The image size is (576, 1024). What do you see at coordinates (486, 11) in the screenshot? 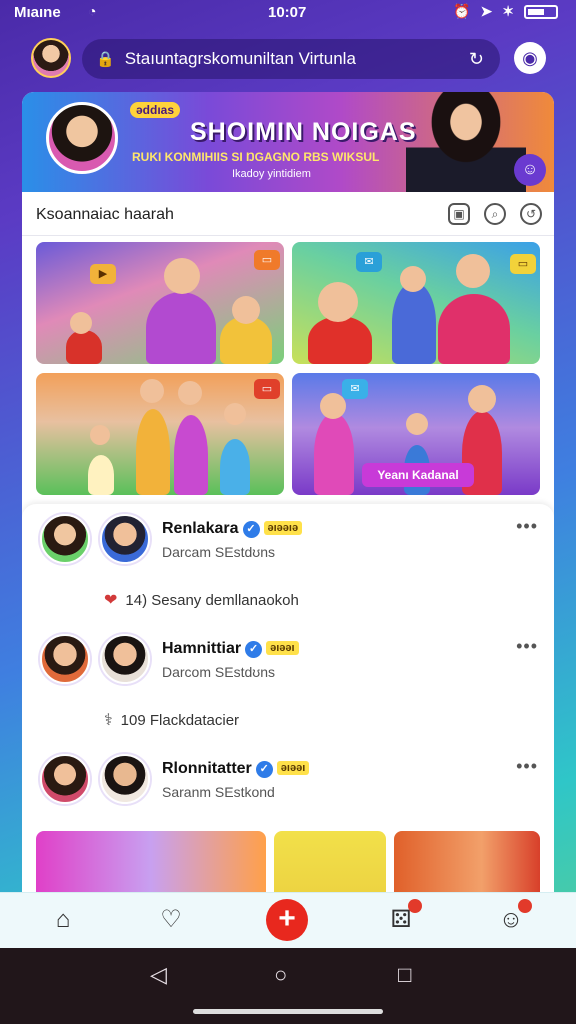
I see `location-arrow-icon: ➤` at bounding box center [486, 11].